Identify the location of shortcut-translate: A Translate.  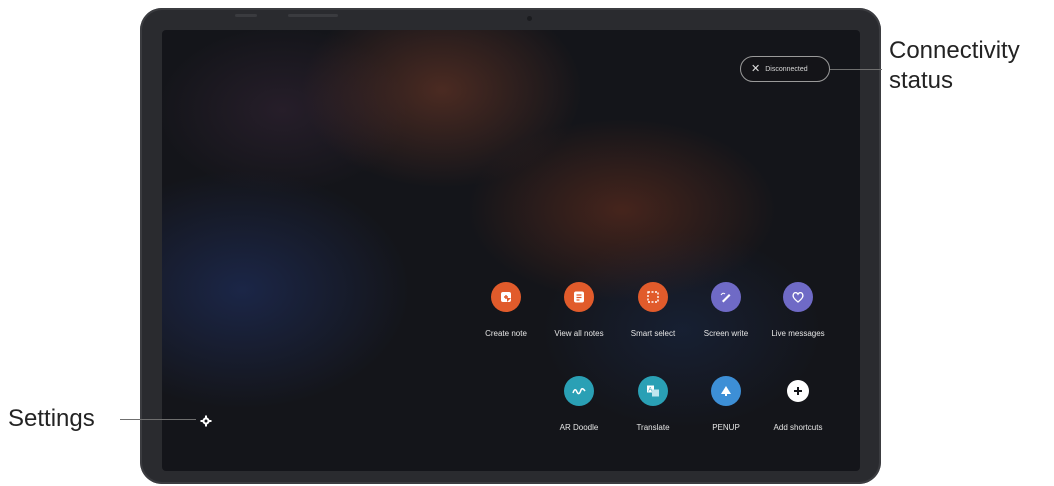
(653, 404).